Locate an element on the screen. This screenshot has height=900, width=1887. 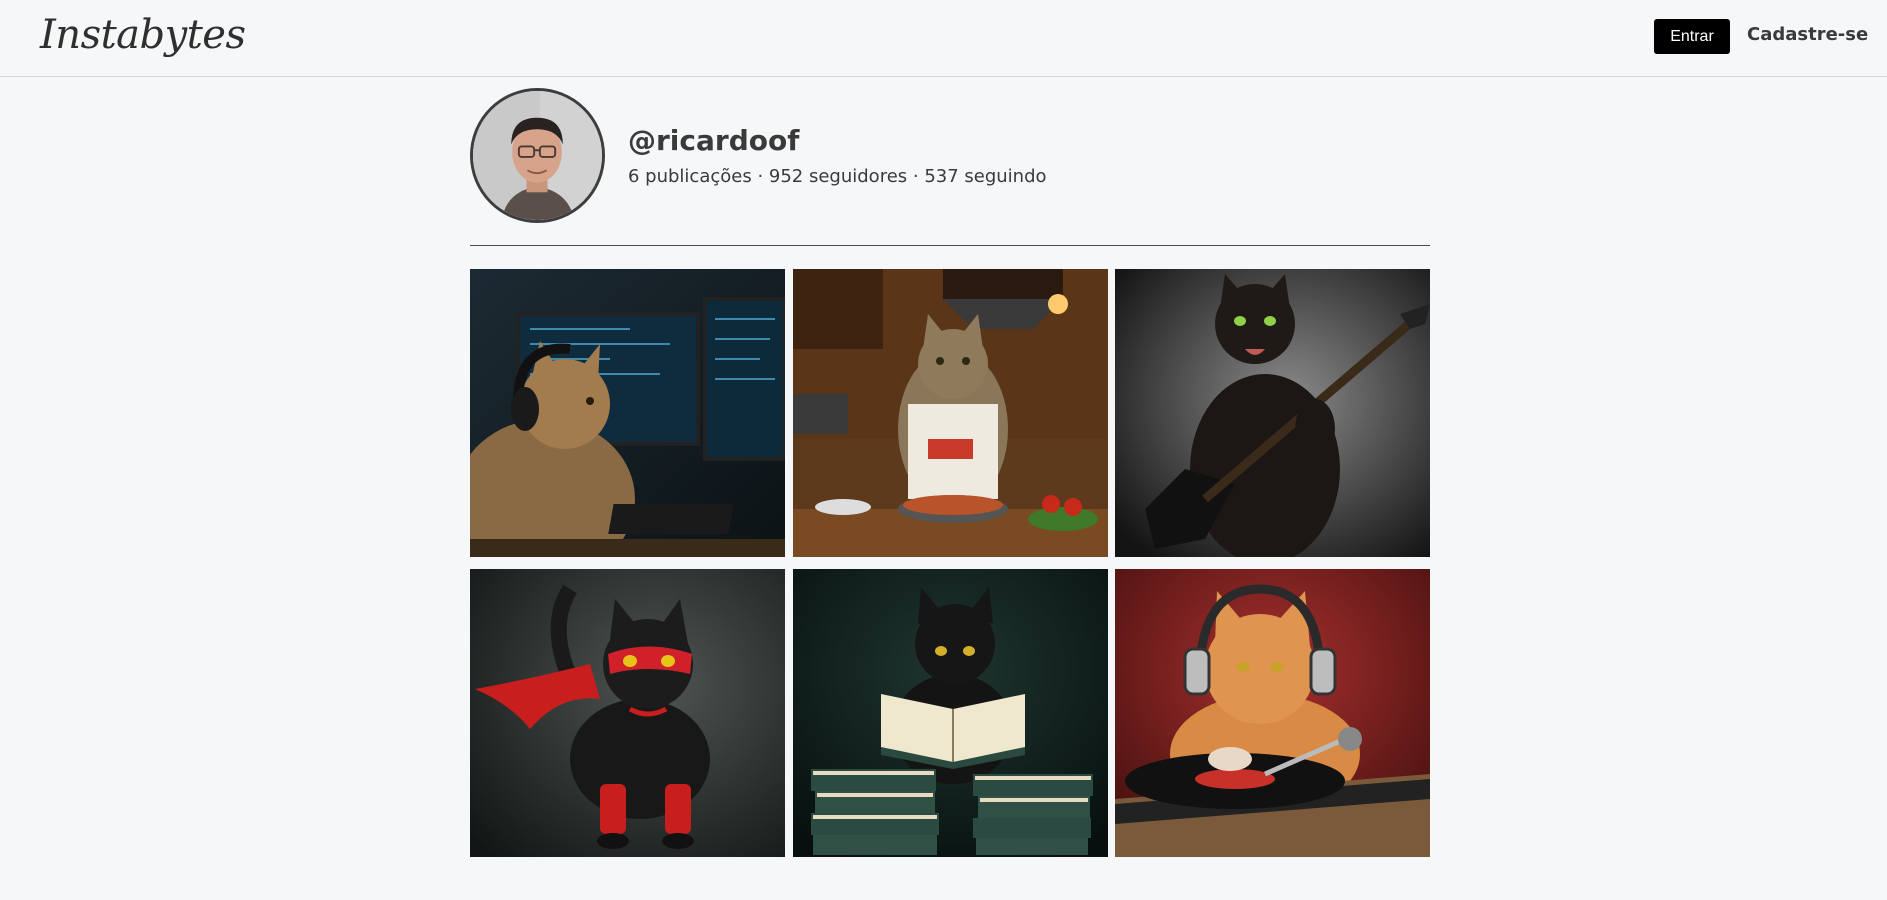
profile-username: @ricardoof is located at coordinates (714, 140).